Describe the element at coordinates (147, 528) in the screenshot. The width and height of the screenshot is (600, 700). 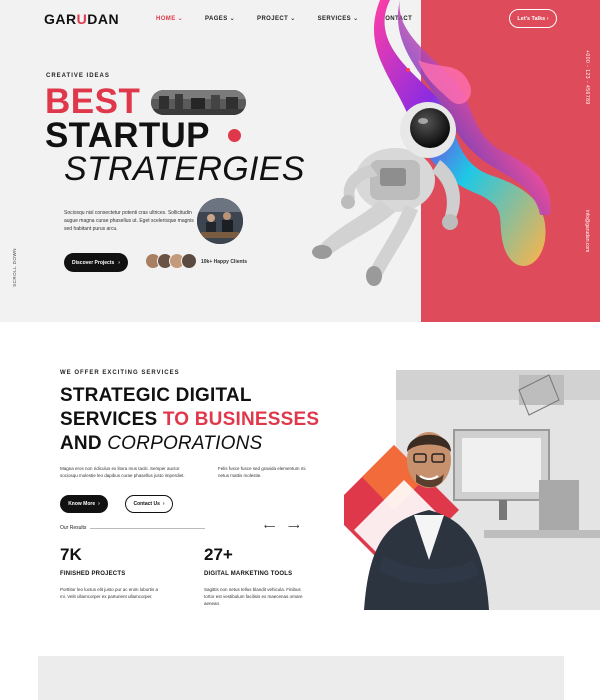
I see `results-divider` at that location.